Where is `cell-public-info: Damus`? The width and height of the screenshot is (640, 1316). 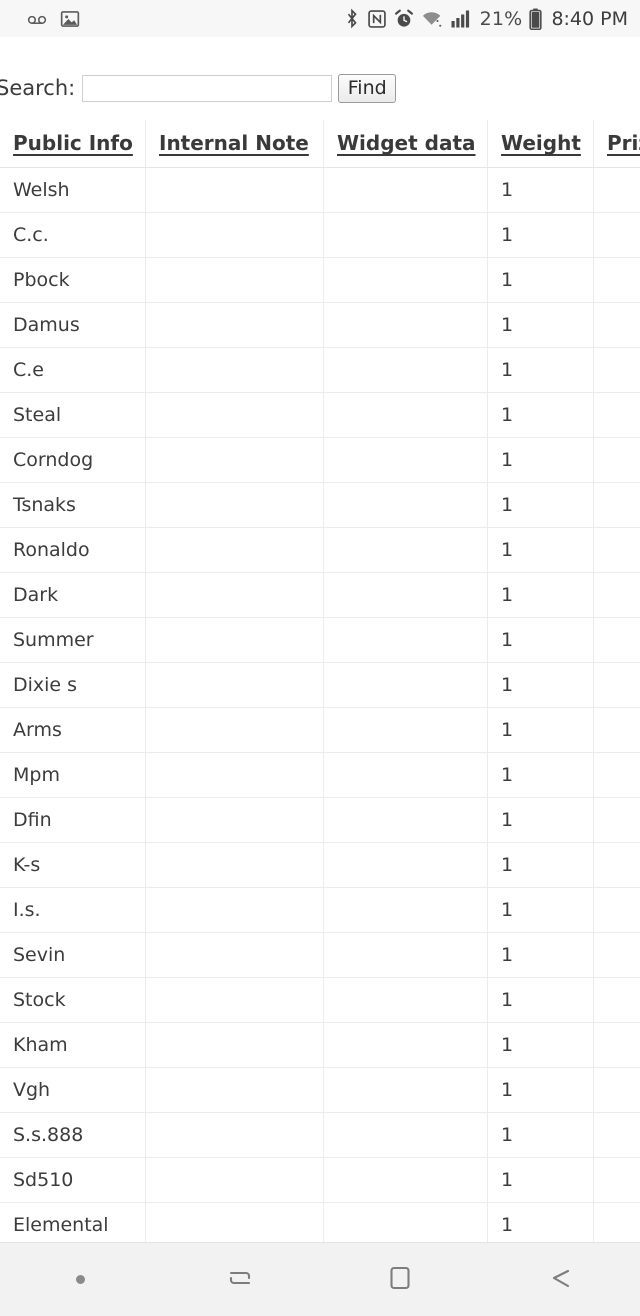
cell-public-info: Damus is located at coordinates (73, 325).